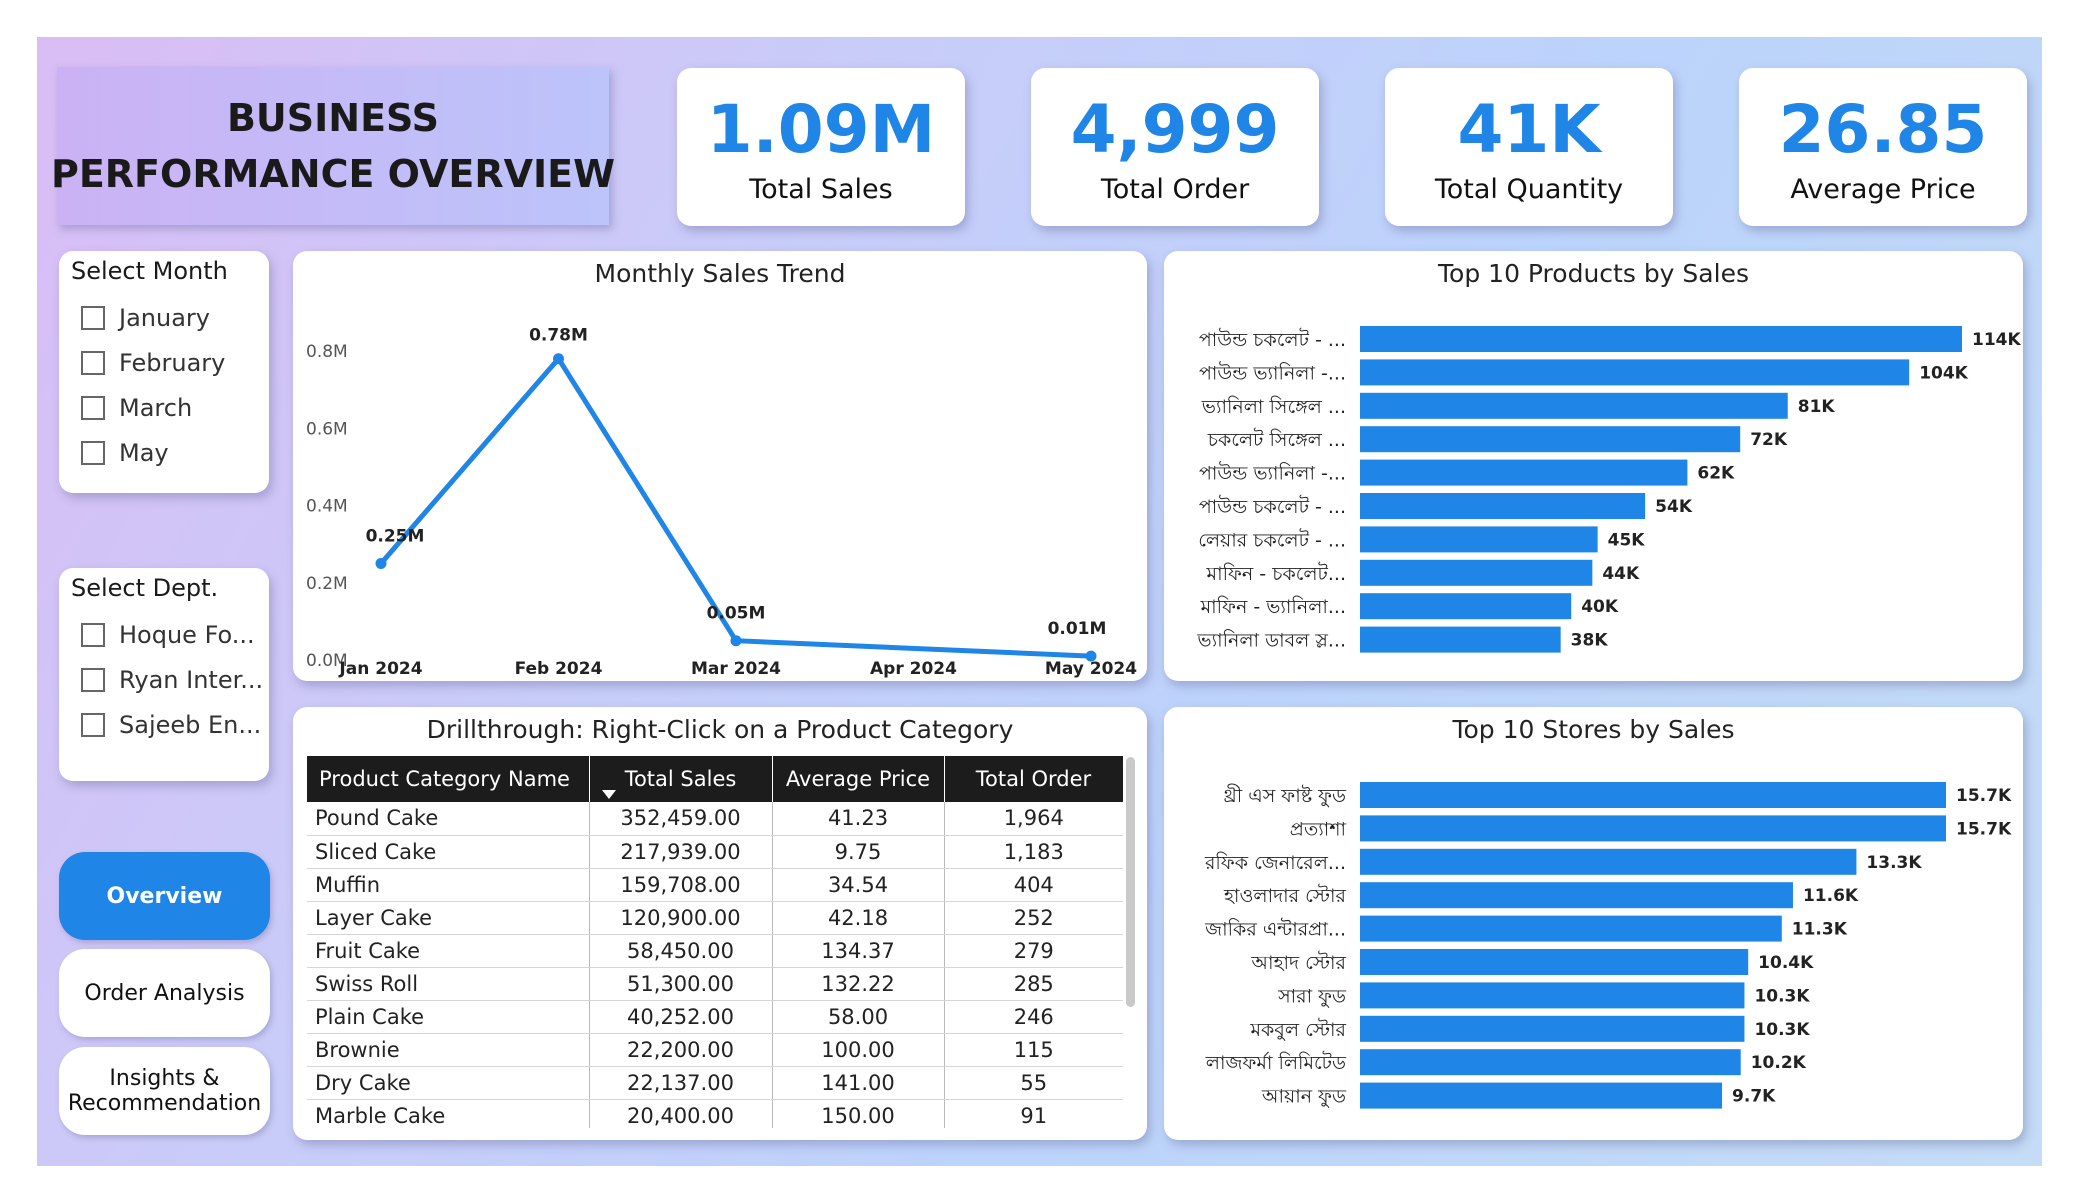 The image size is (2075, 1200). I want to click on cell-total-order: 1,964, so click(1033, 819).